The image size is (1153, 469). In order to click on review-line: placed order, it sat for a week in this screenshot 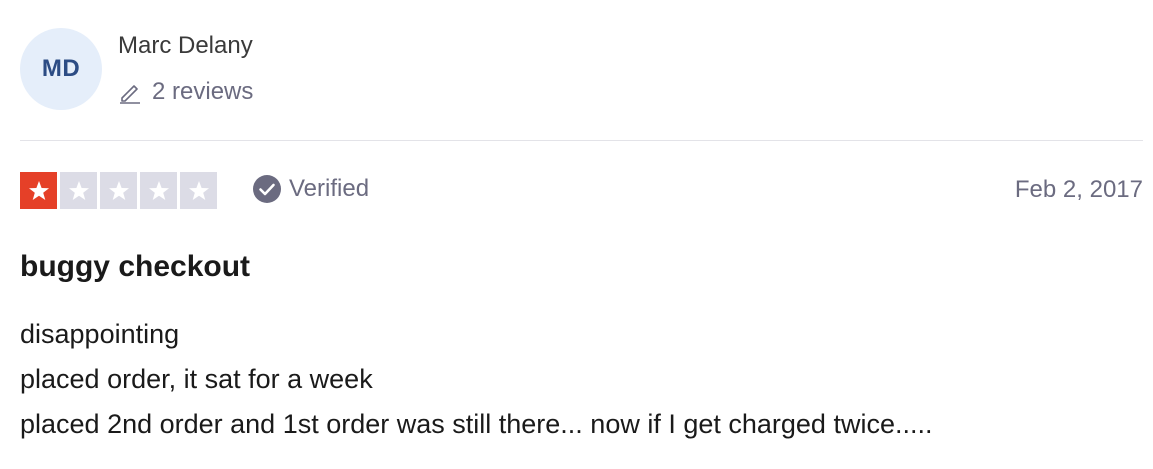, I will do `click(196, 379)`.